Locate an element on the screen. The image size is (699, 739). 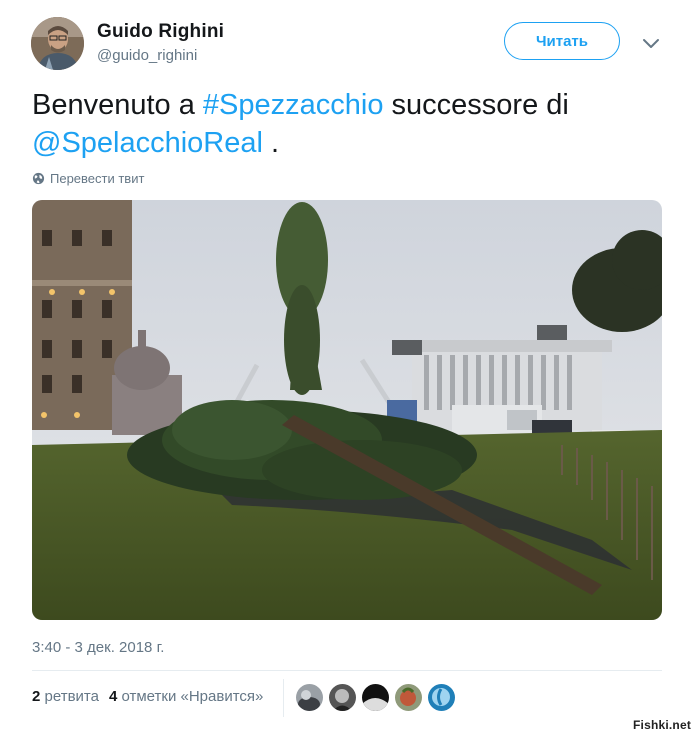
tweet-timestamp: 3:40 - 3 дек. 2018 г. is located at coordinates (98, 647).